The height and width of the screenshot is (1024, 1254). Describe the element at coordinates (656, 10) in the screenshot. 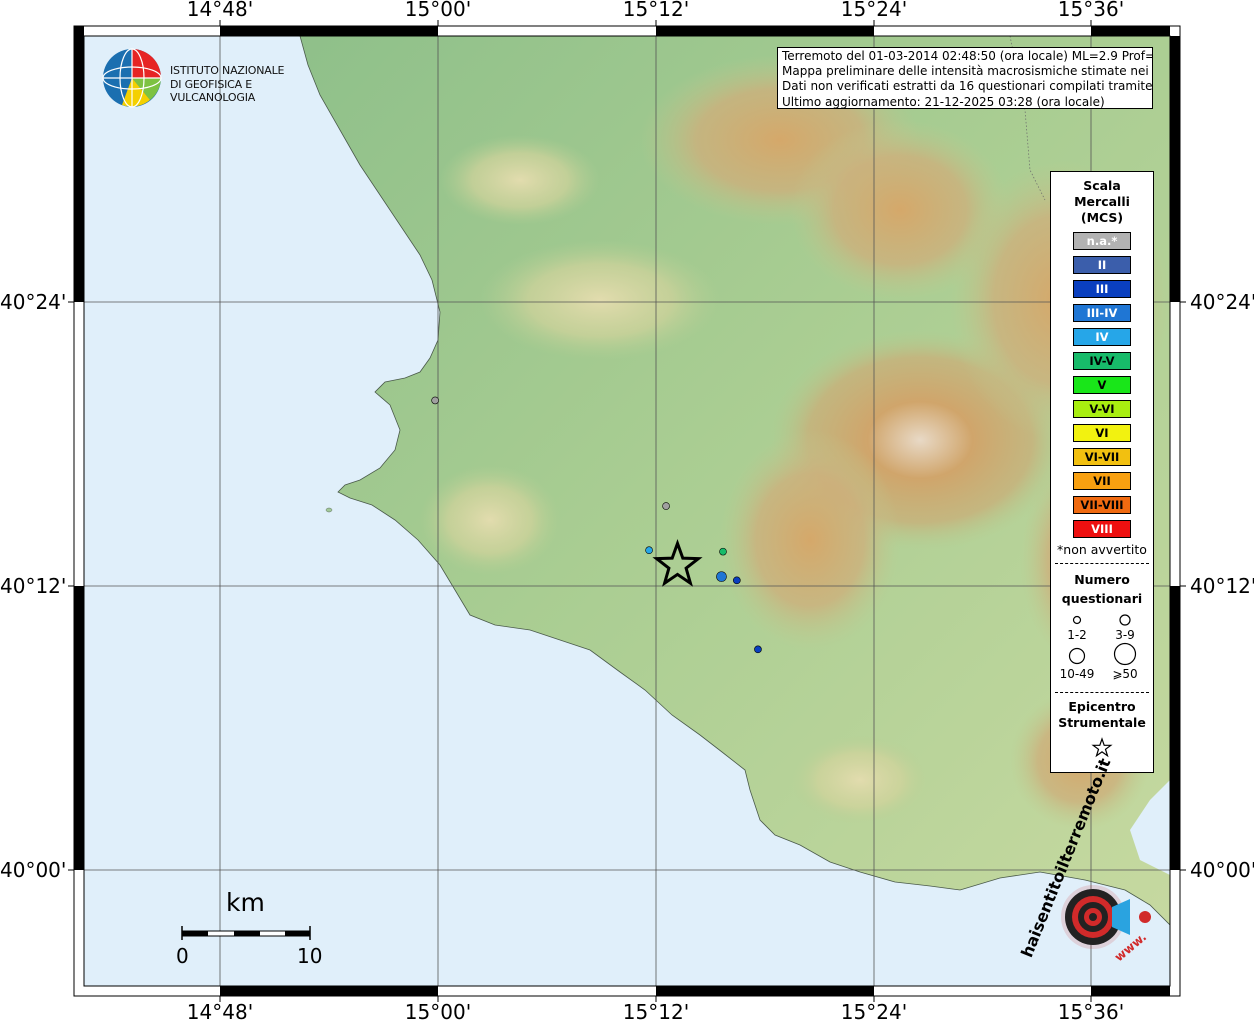

I see `lon-label-top: 15°12'` at that location.